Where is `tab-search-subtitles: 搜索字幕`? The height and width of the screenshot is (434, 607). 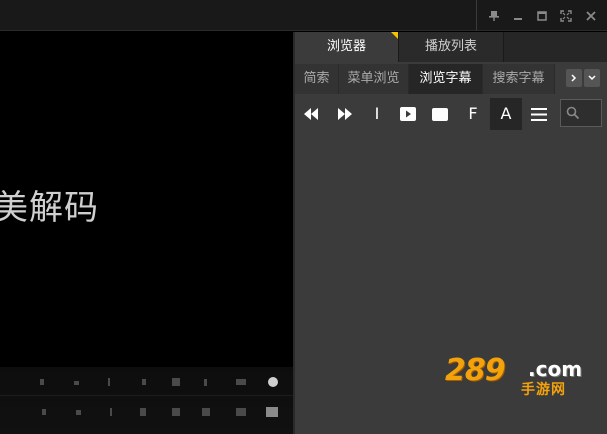
tab-search-subtitles: 搜索字幕 is located at coordinates (519, 79).